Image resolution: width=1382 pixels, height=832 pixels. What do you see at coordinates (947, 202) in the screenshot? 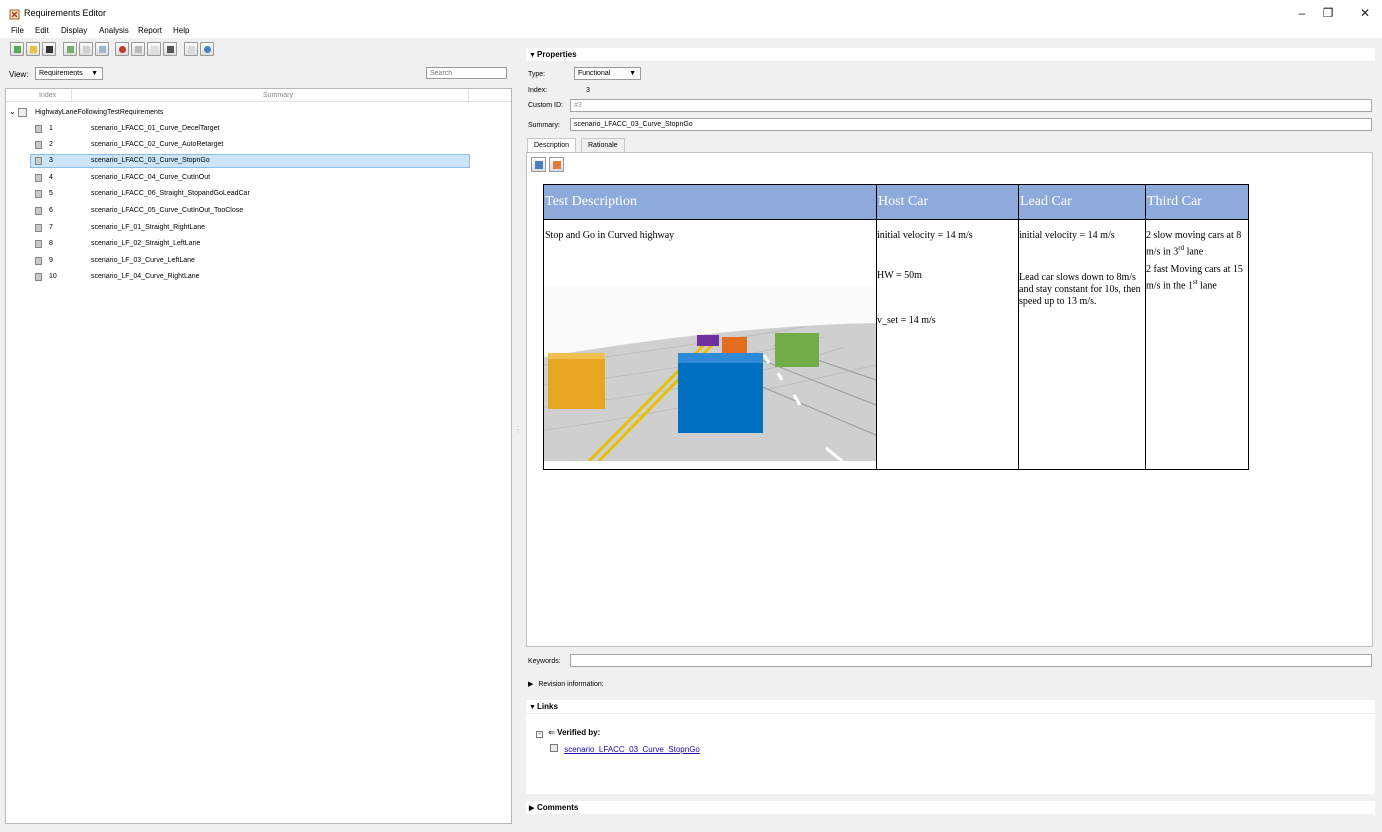
I see `table-header-host-car: Host Car` at bounding box center [947, 202].